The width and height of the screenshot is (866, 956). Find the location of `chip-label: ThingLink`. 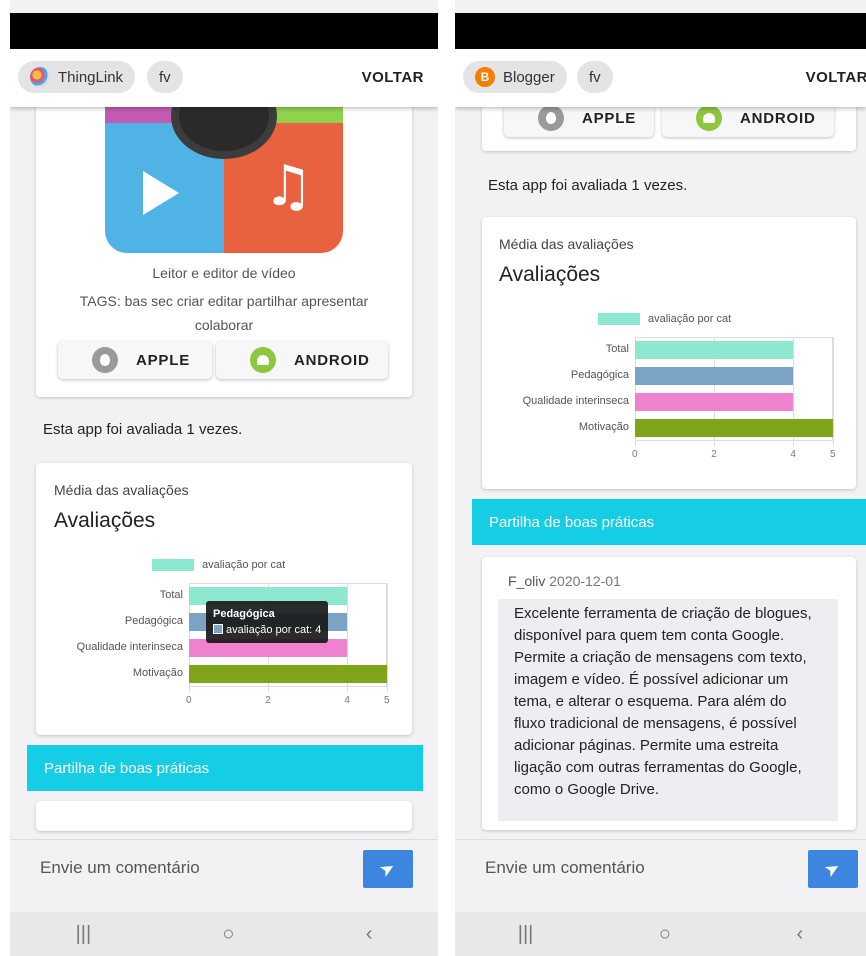

chip-label: ThingLink is located at coordinates (91, 77).